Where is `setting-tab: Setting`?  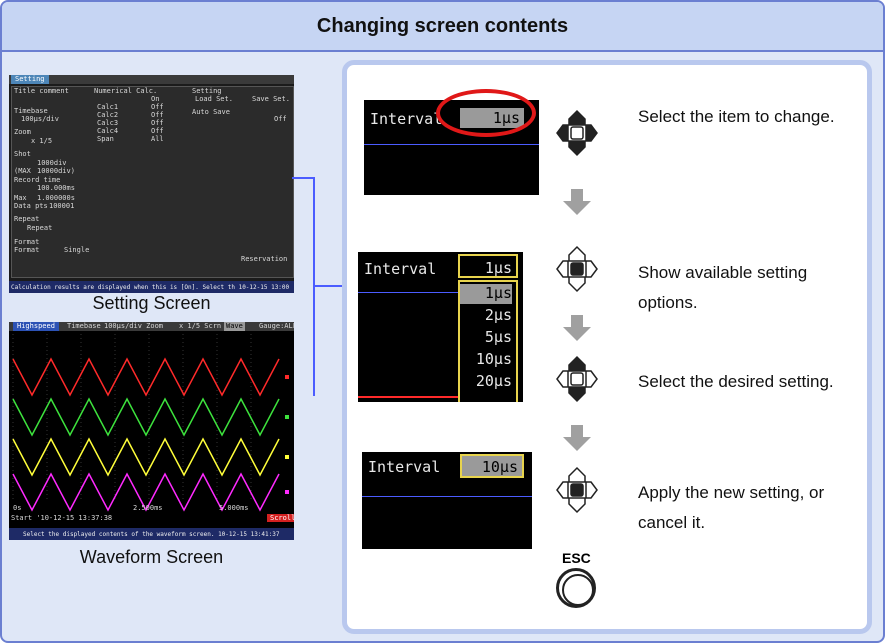
setting-tab: Setting is located at coordinates (30, 79).